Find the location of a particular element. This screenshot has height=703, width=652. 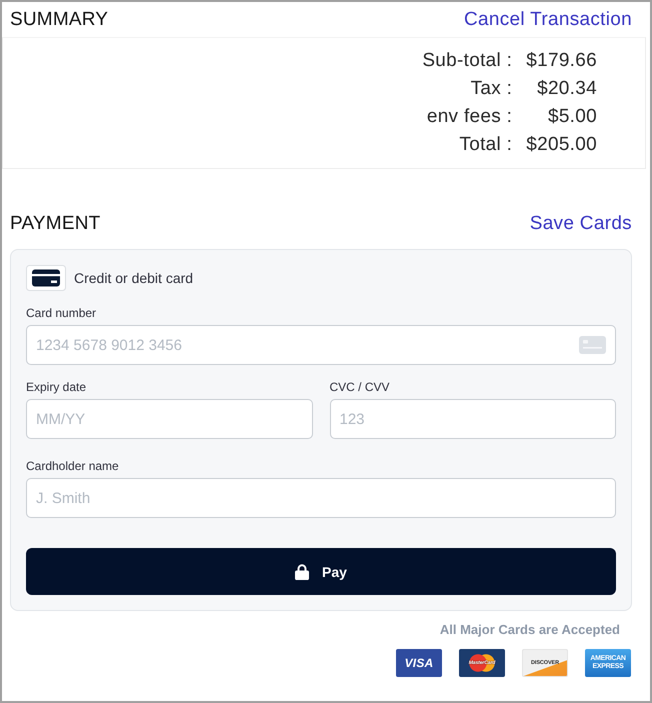

card-icon is located at coordinates (592, 345).